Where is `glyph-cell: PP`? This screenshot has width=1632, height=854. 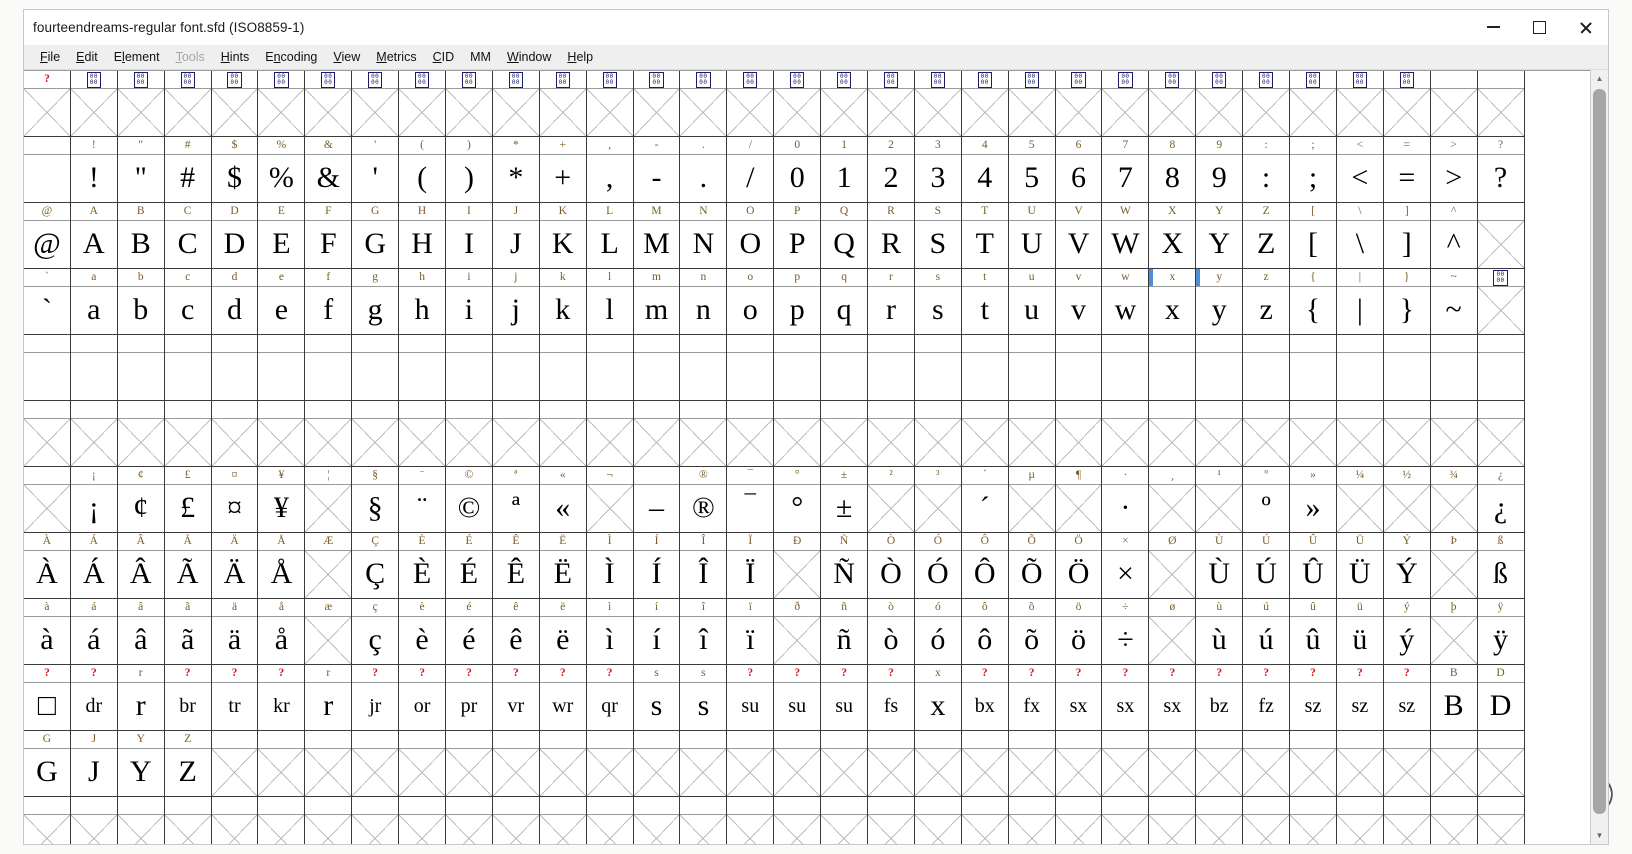
glyph-cell: PP is located at coordinates (798, 236).